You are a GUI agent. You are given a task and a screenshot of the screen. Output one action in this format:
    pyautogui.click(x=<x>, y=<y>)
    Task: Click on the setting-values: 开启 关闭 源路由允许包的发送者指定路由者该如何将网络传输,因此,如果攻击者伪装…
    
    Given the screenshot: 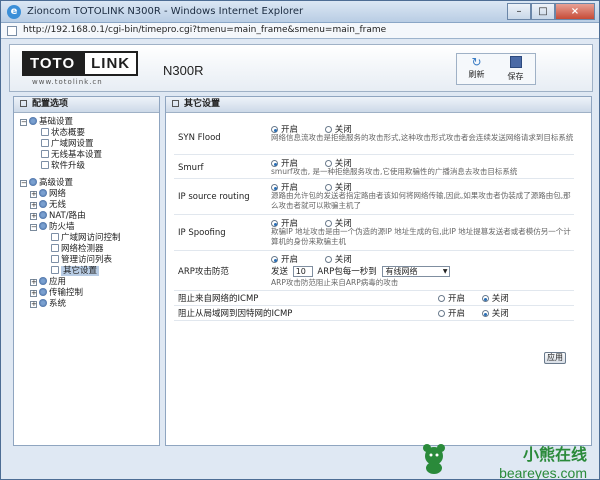 What is the action you would take?
    pyautogui.click(x=422, y=195)
    